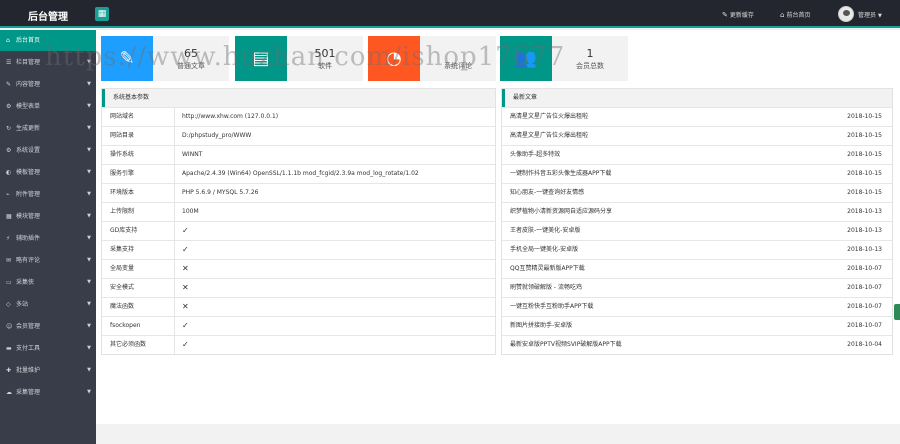 This screenshot has width=900, height=444. Describe the element at coordinates (298, 211) in the screenshot. I see `table-row: 上传限制 100M` at that location.